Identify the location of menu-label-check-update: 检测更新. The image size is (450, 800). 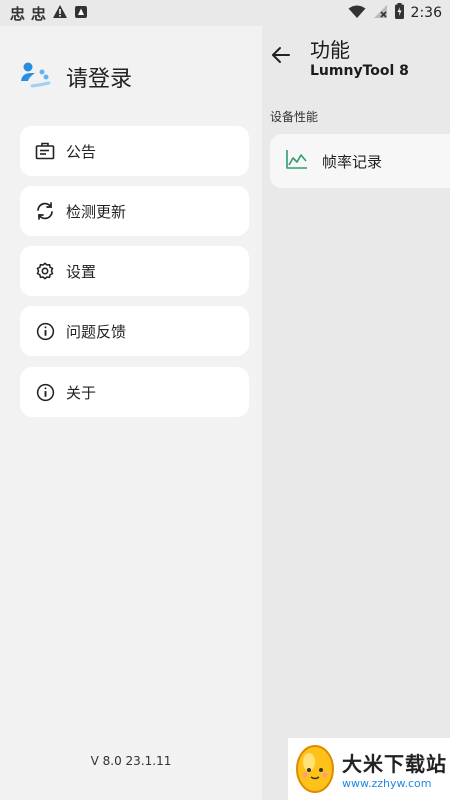
(96, 211).